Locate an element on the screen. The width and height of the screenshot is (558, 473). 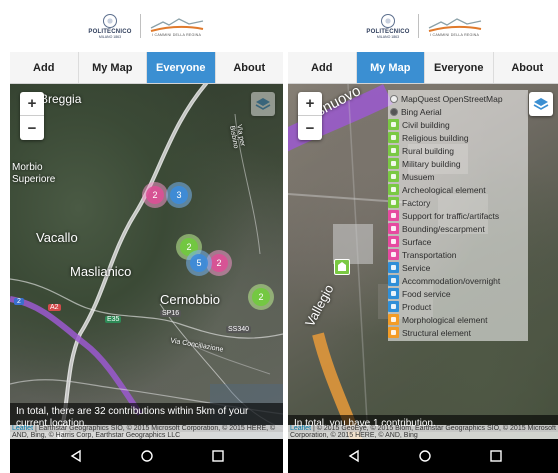
overlay-layer-option: Bounding/escarpment is located at coordinates (458, 228).